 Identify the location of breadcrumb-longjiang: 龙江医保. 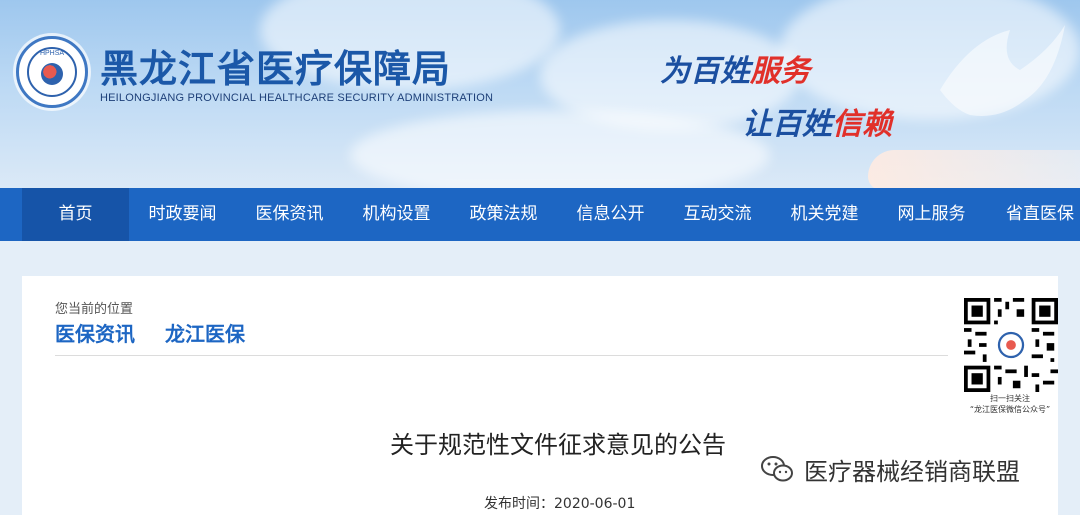
(205, 332).